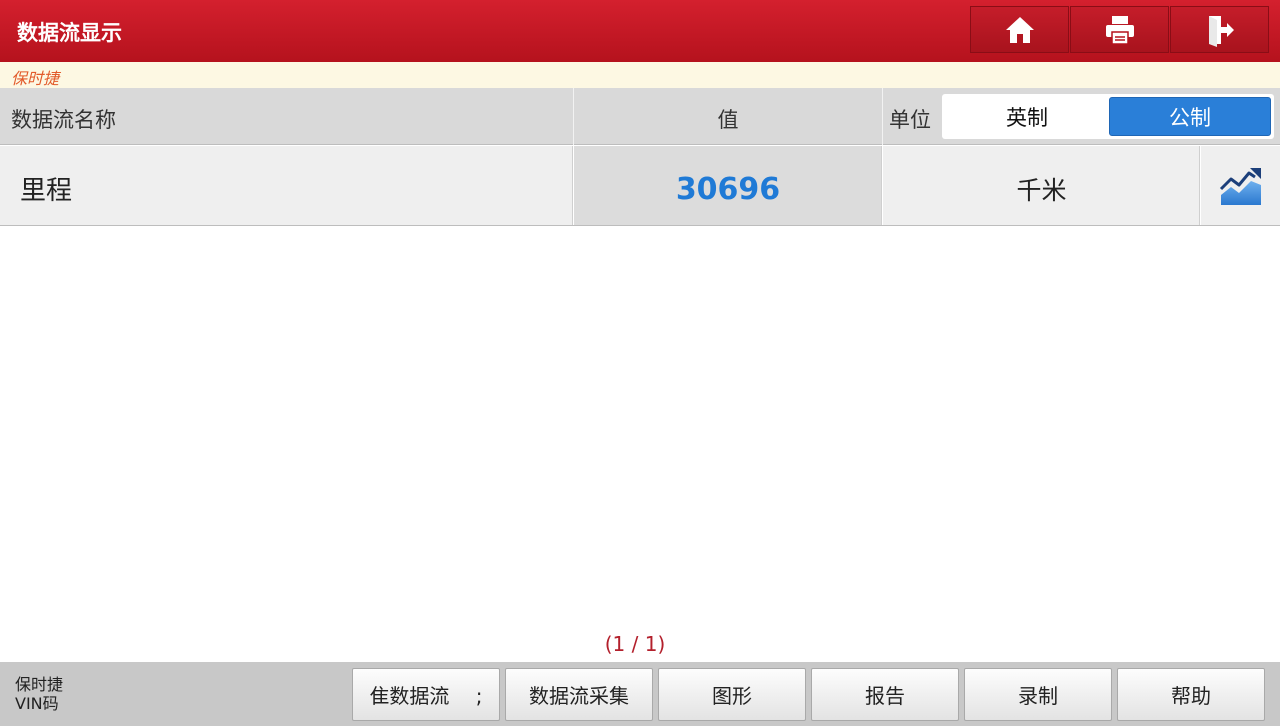  Describe the element at coordinates (1191, 694) in the screenshot. I see `help-button: 帮助` at that location.